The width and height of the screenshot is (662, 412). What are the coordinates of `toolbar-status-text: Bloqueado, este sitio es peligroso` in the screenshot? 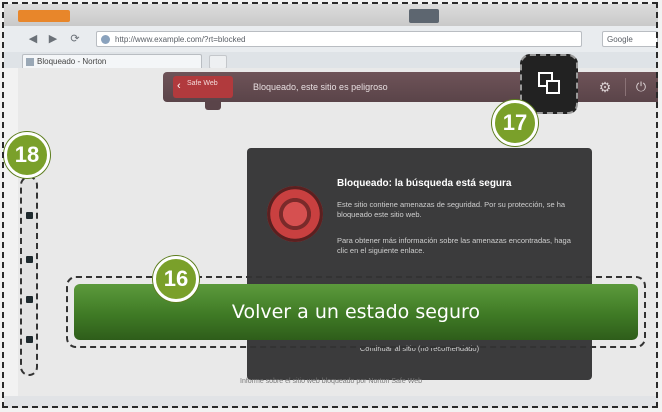 It's located at (320, 87).